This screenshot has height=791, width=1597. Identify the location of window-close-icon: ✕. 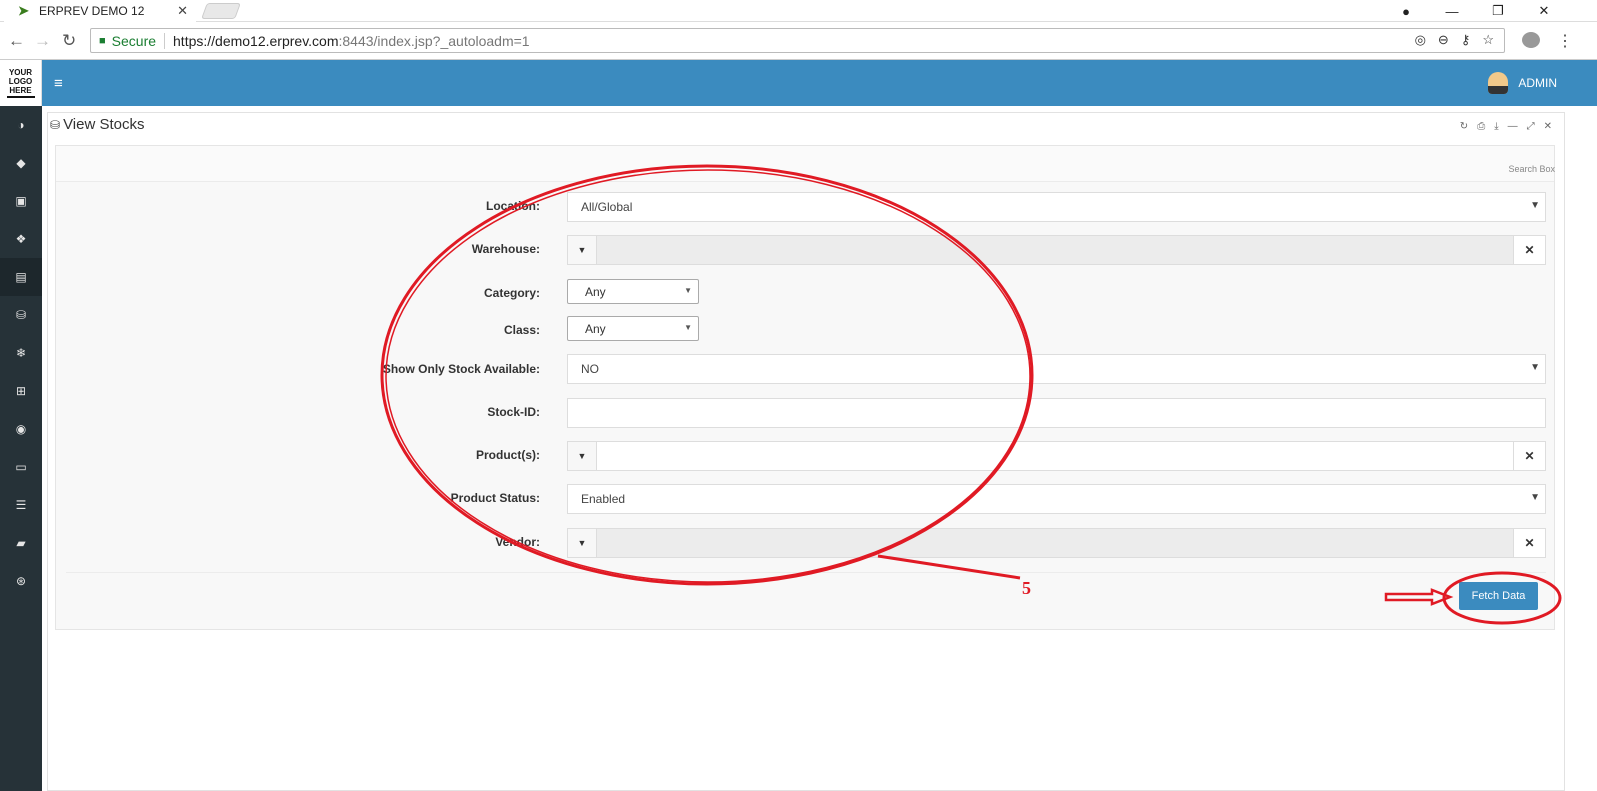
(1544, 11).